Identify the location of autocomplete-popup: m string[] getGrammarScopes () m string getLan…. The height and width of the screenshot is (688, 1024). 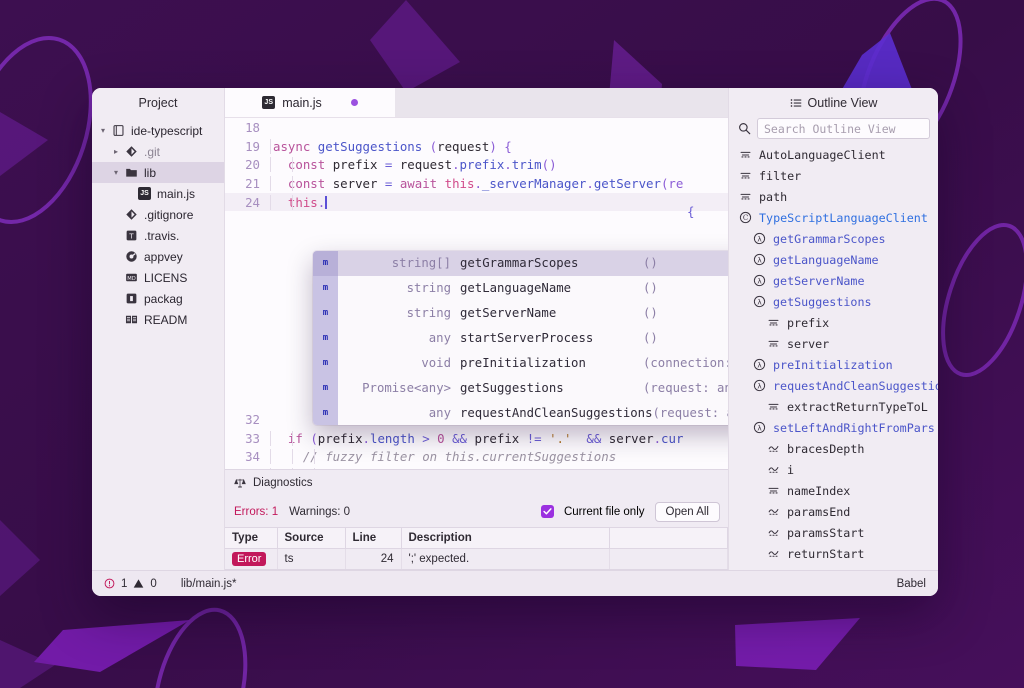
(521, 338).